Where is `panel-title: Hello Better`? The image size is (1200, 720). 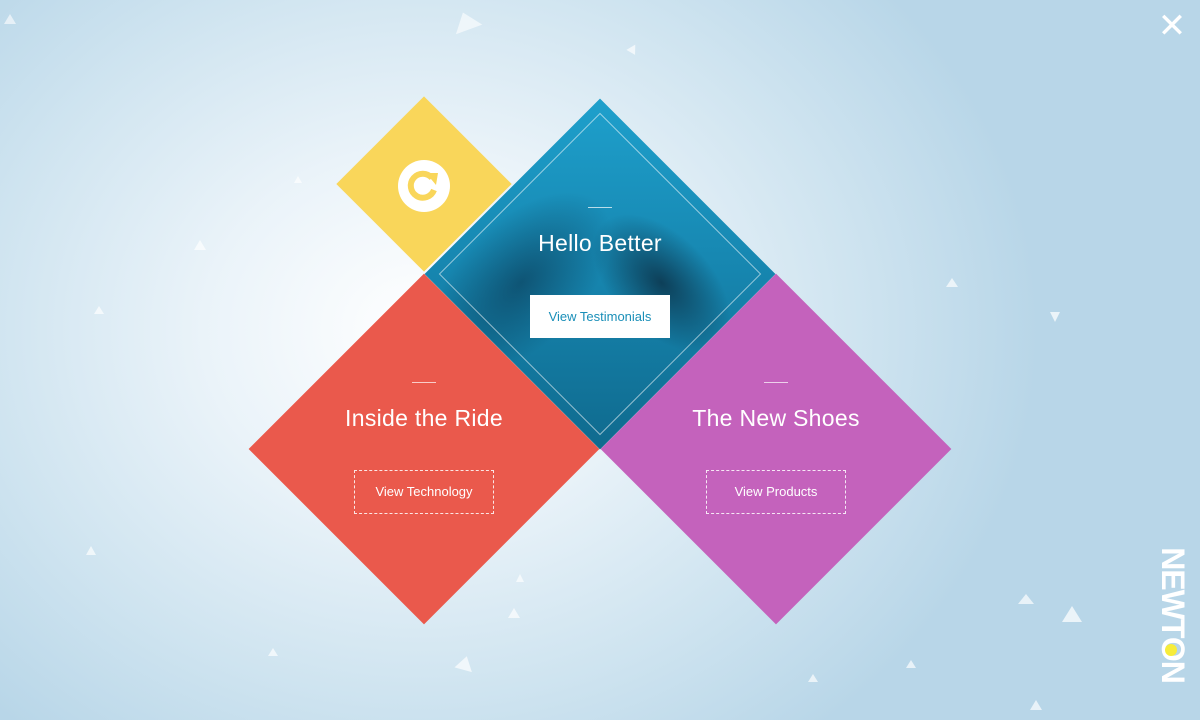 panel-title: Hello Better is located at coordinates (600, 243).